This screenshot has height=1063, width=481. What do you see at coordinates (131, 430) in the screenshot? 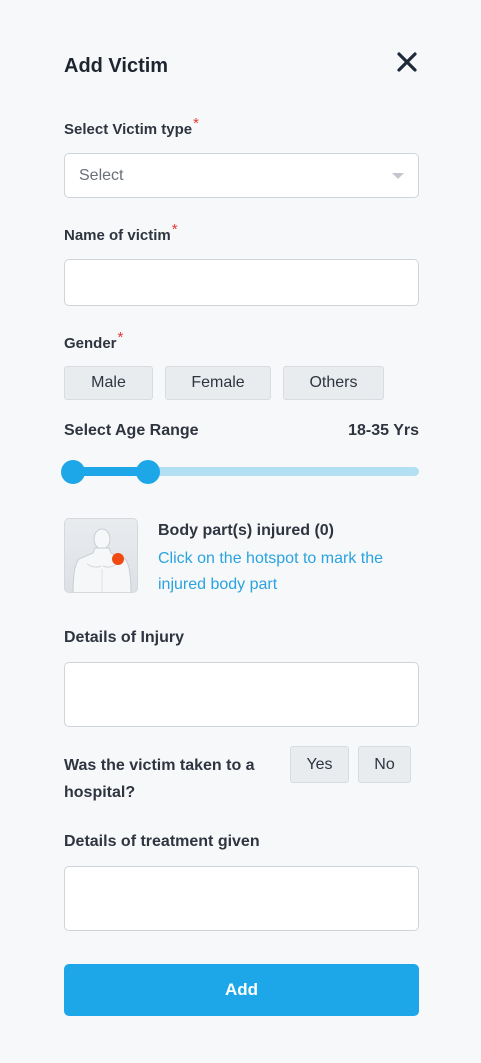
I see `age-range-label: Select Age Range` at bounding box center [131, 430].